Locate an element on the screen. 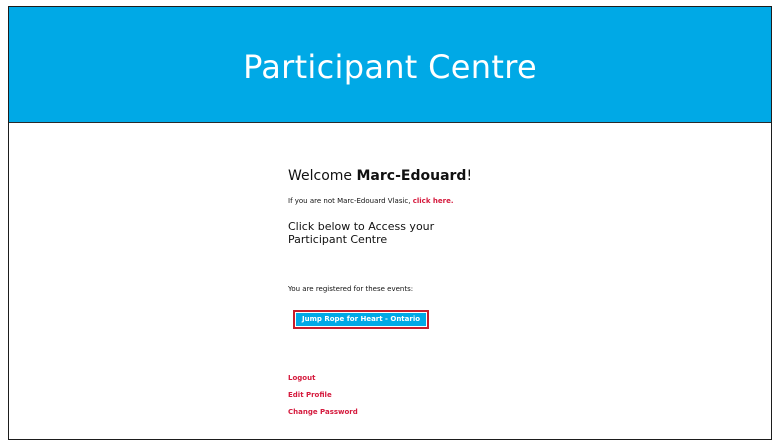  logout-link: Logout is located at coordinates (418, 378).